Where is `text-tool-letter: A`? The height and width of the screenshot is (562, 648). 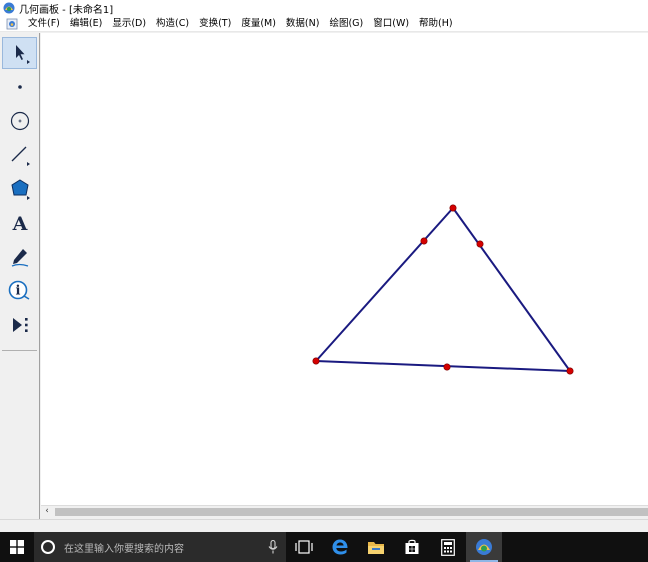 text-tool-letter: A is located at coordinates (19, 223).